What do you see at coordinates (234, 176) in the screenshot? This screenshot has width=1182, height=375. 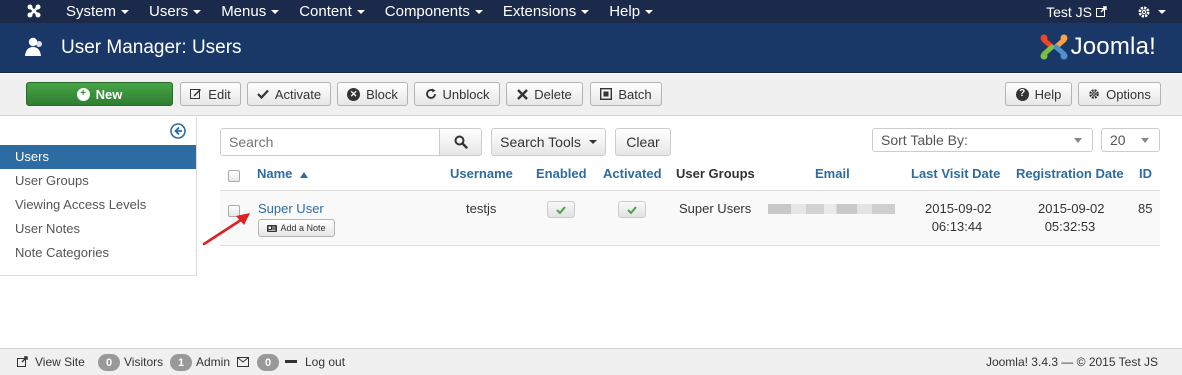 I see `select-all-checkbox` at bounding box center [234, 176].